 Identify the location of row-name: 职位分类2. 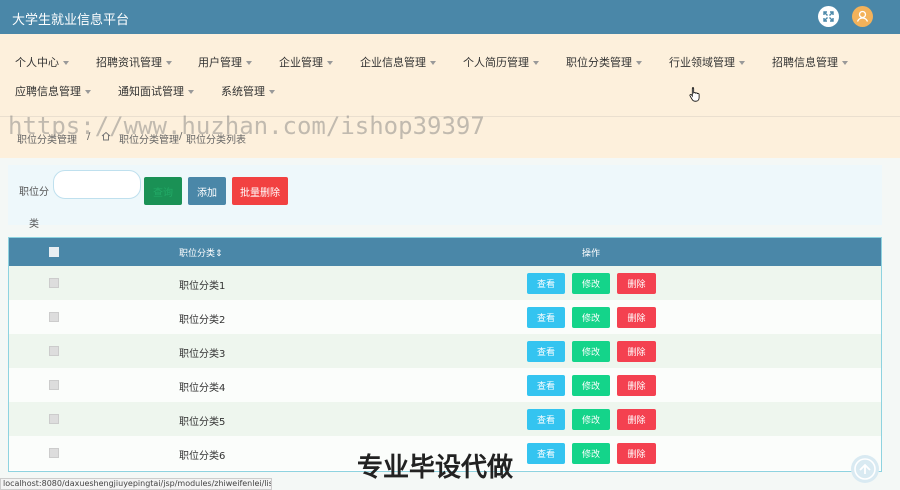
(202, 320).